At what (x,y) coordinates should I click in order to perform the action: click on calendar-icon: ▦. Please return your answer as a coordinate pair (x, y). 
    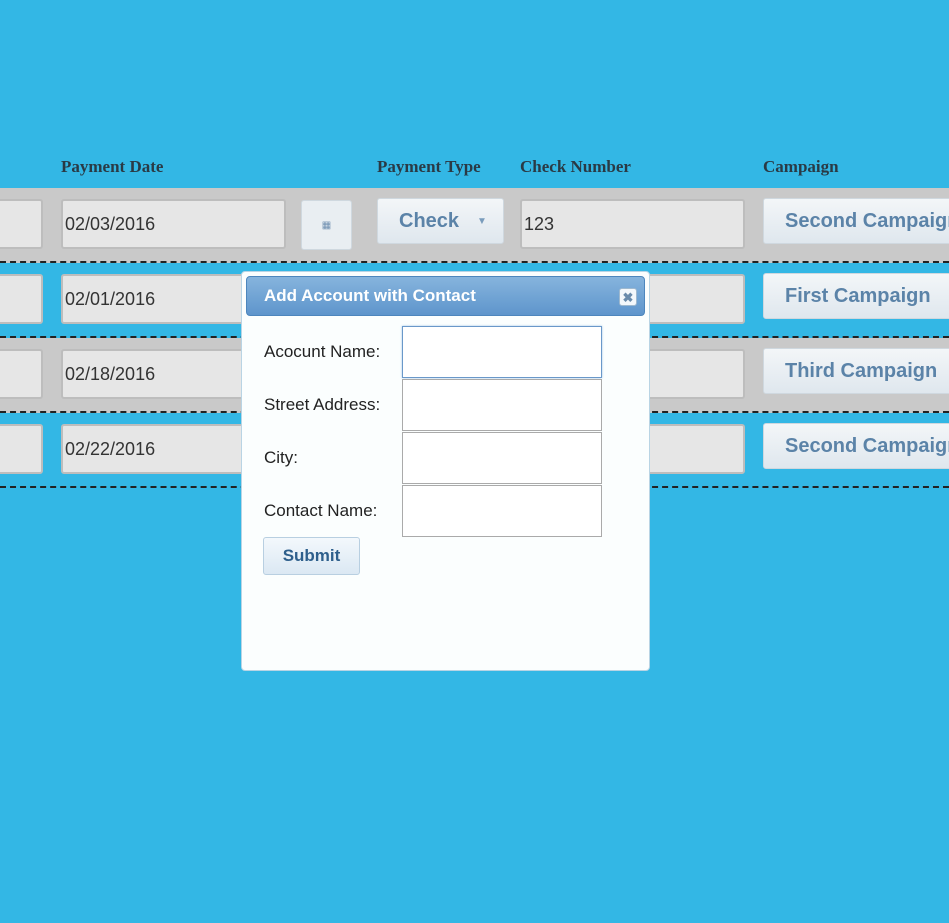
    Looking at the image, I should click on (326, 225).